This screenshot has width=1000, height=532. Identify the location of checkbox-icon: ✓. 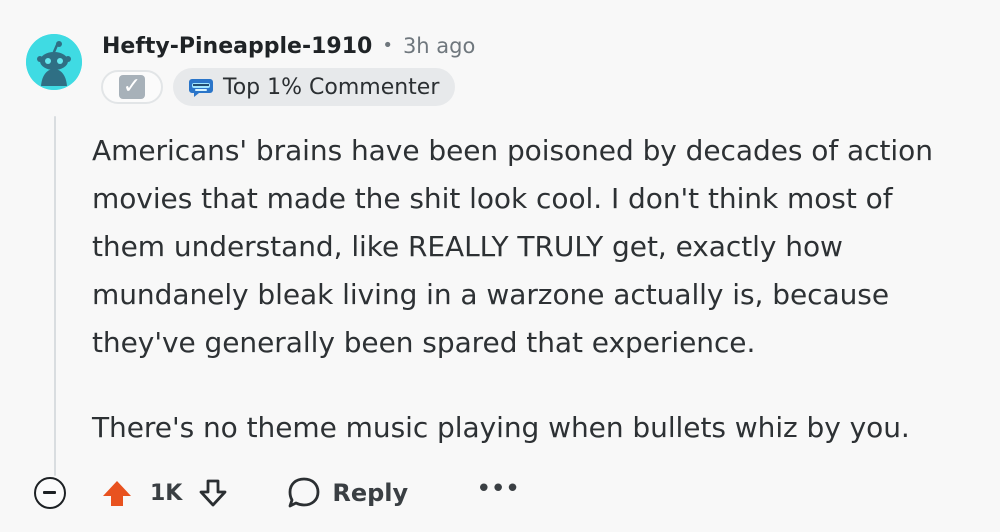
(132, 87).